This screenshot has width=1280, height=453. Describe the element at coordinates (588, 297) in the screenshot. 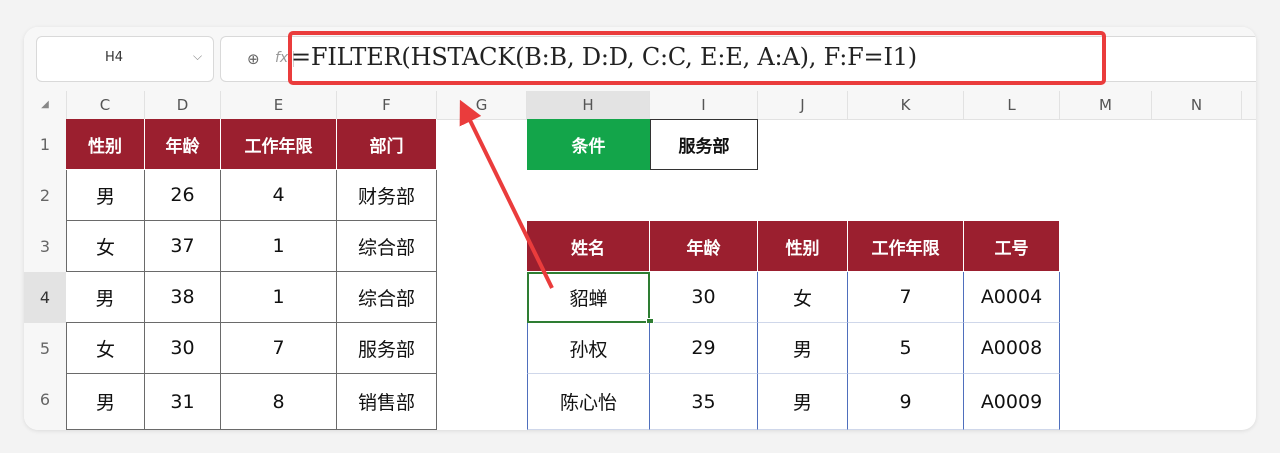

I see `result-table-cell-selected: 貂蝉` at that location.